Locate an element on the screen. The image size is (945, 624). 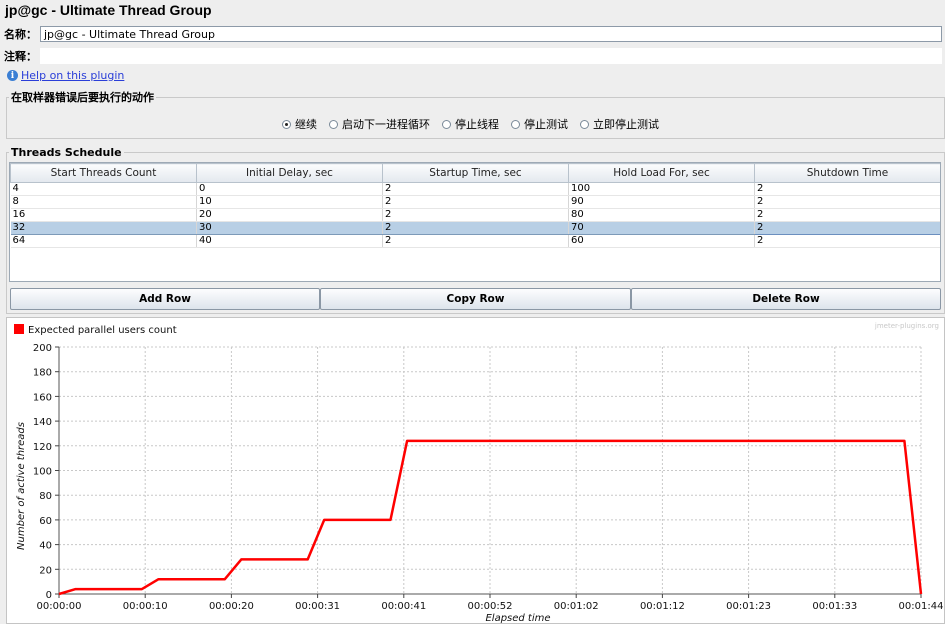
x-tick-label: 00:01:23 is located at coordinates (748, 606).